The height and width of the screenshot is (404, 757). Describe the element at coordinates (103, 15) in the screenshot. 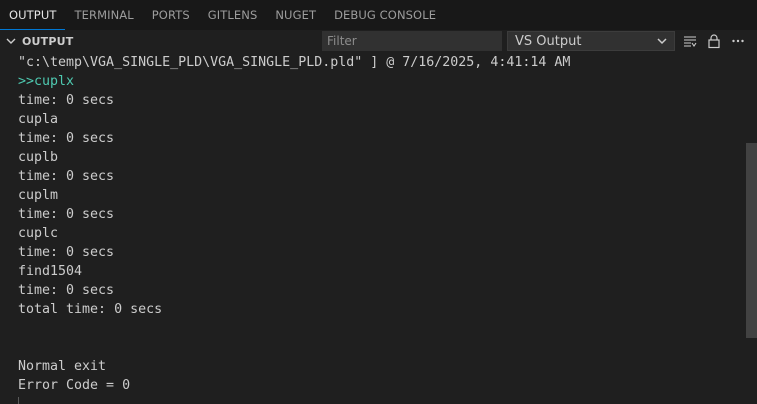

I see `tab-terminal: TERMINAL` at that location.